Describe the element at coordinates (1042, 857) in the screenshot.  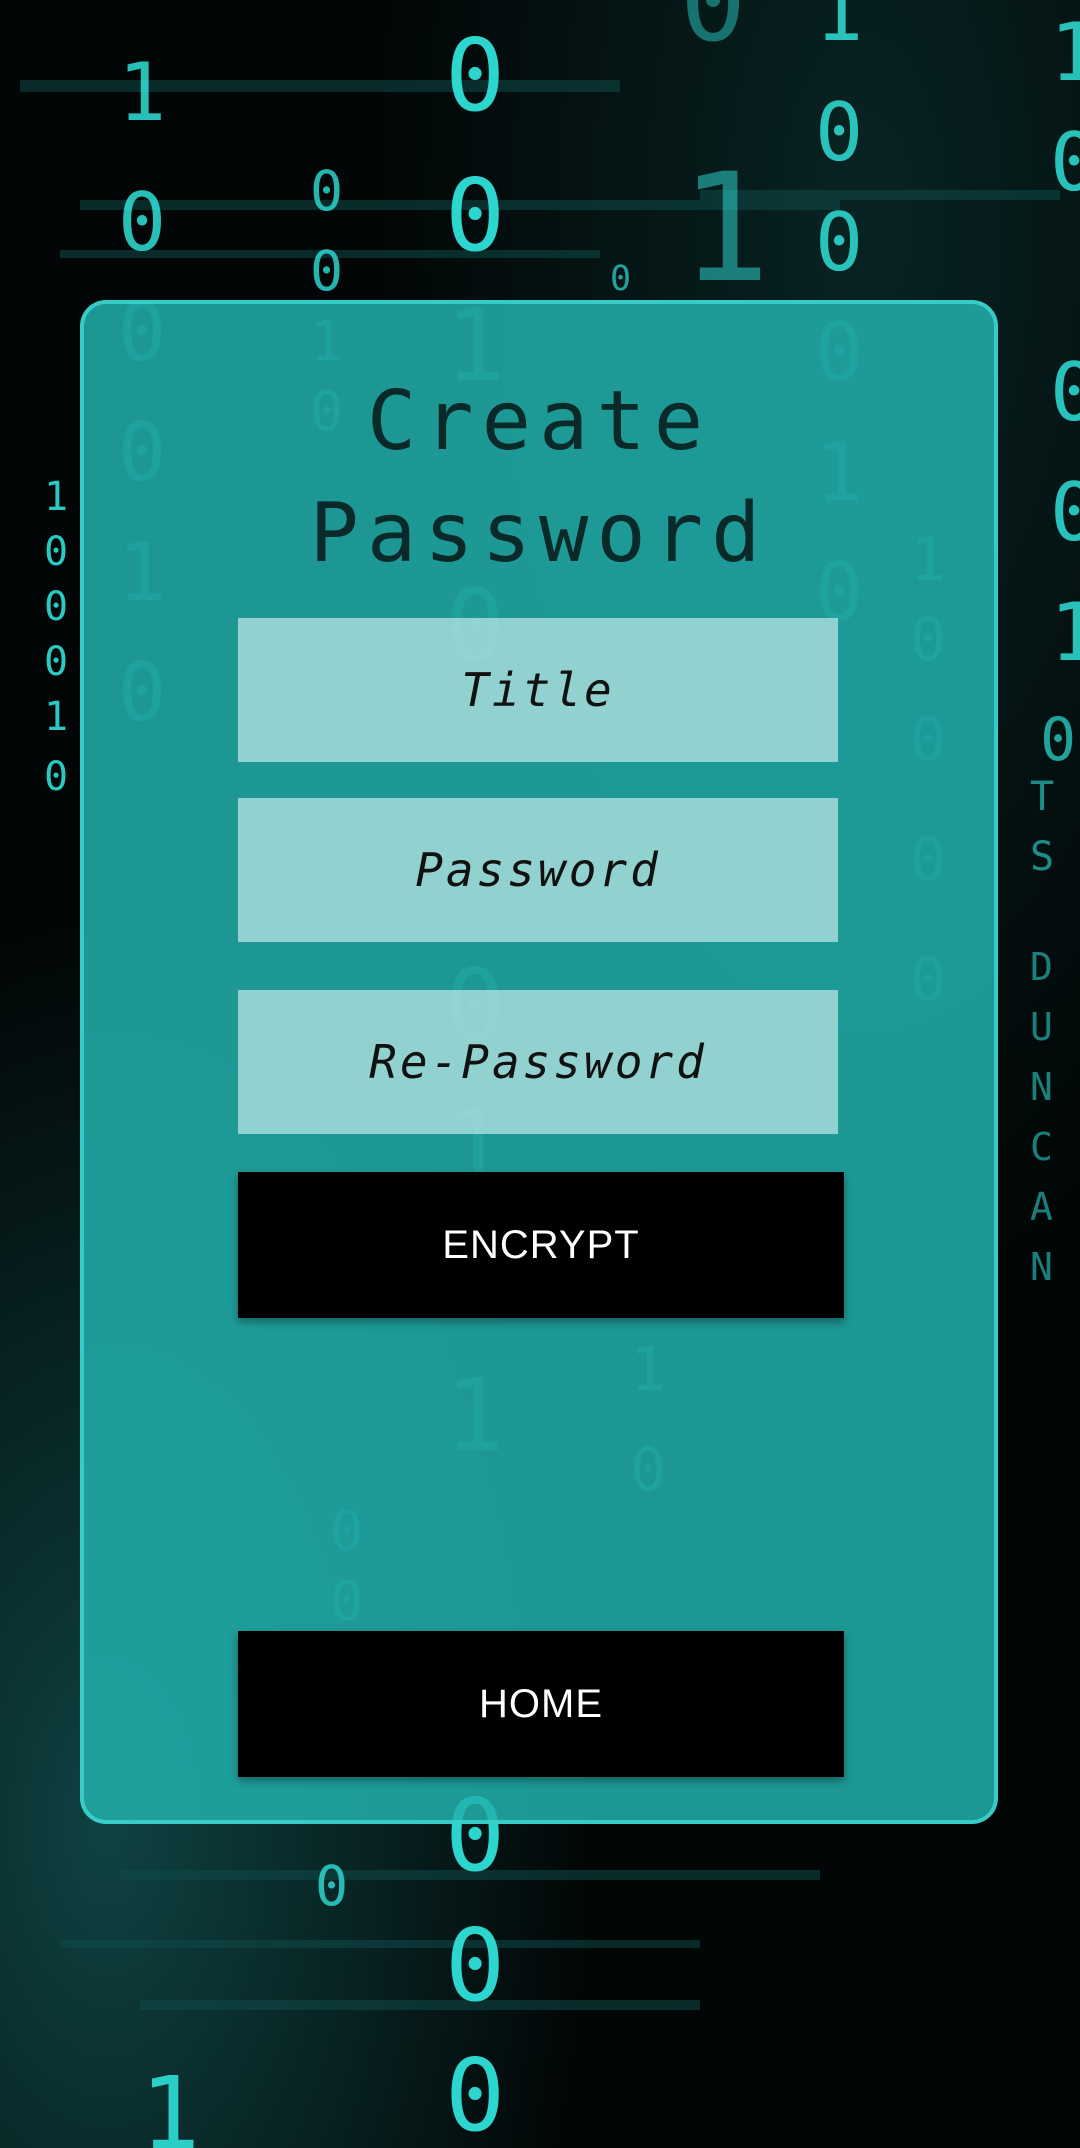
I see `svg-text: S` at that location.